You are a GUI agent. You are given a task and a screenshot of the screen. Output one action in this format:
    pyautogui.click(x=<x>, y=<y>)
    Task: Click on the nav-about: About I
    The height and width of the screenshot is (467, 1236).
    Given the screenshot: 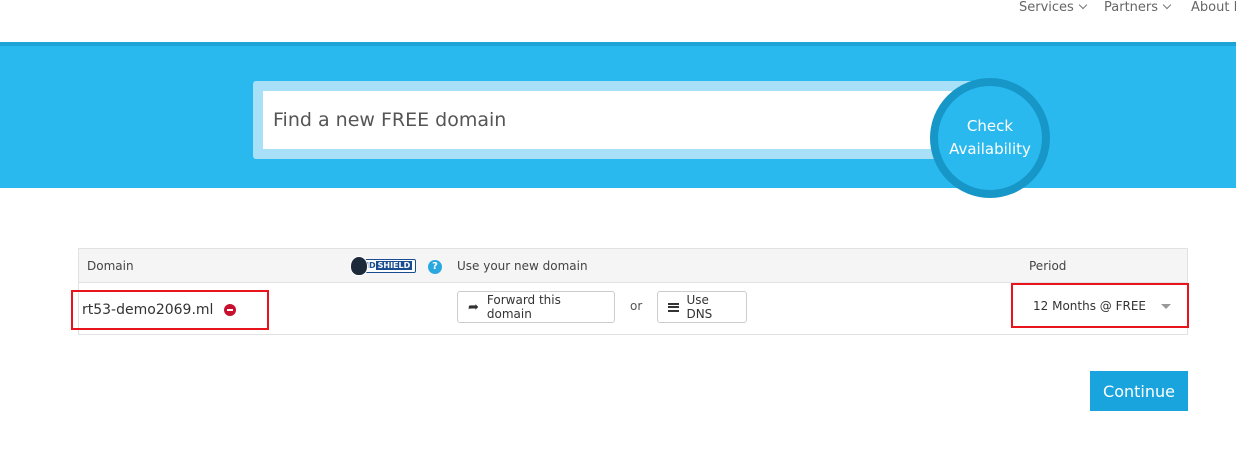 What is the action you would take?
    pyautogui.click(x=1213, y=8)
    